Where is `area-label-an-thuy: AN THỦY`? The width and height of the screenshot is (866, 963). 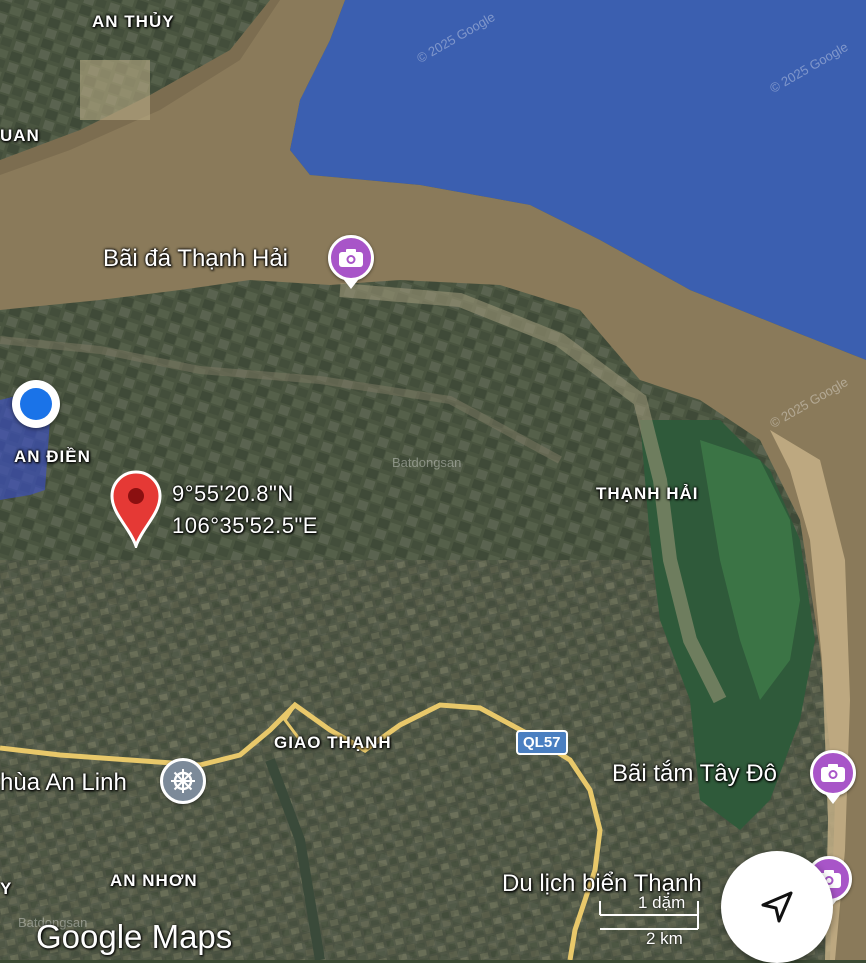 area-label-an-thuy: AN THỦY is located at coordinates (133, 21).